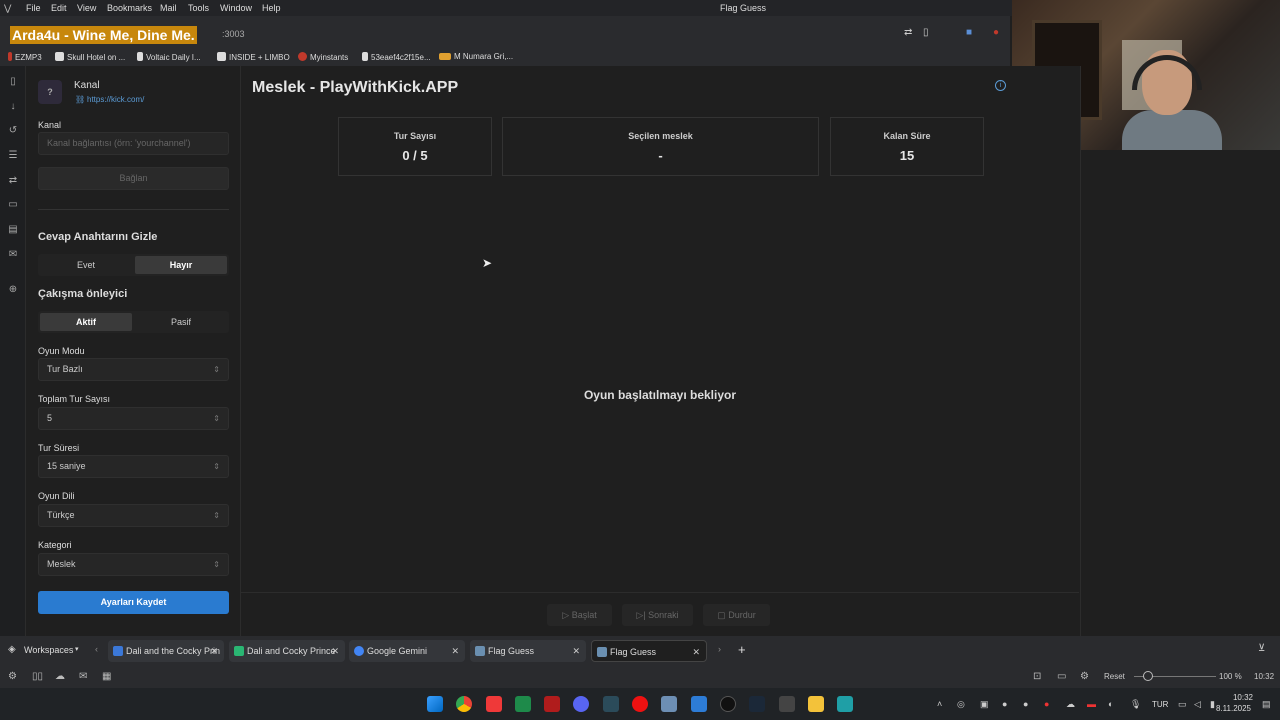  I want to click on window-panel-icon: ▭, so click(13, 205).